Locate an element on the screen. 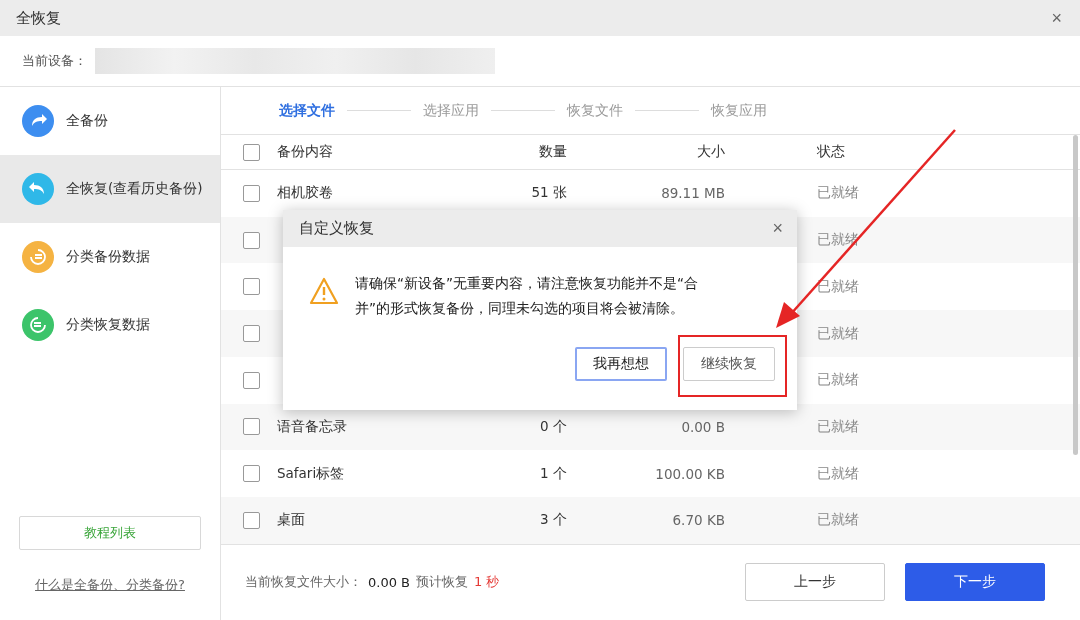  table-cell-text: 100.00 KB is located at coordinates (690, 473).